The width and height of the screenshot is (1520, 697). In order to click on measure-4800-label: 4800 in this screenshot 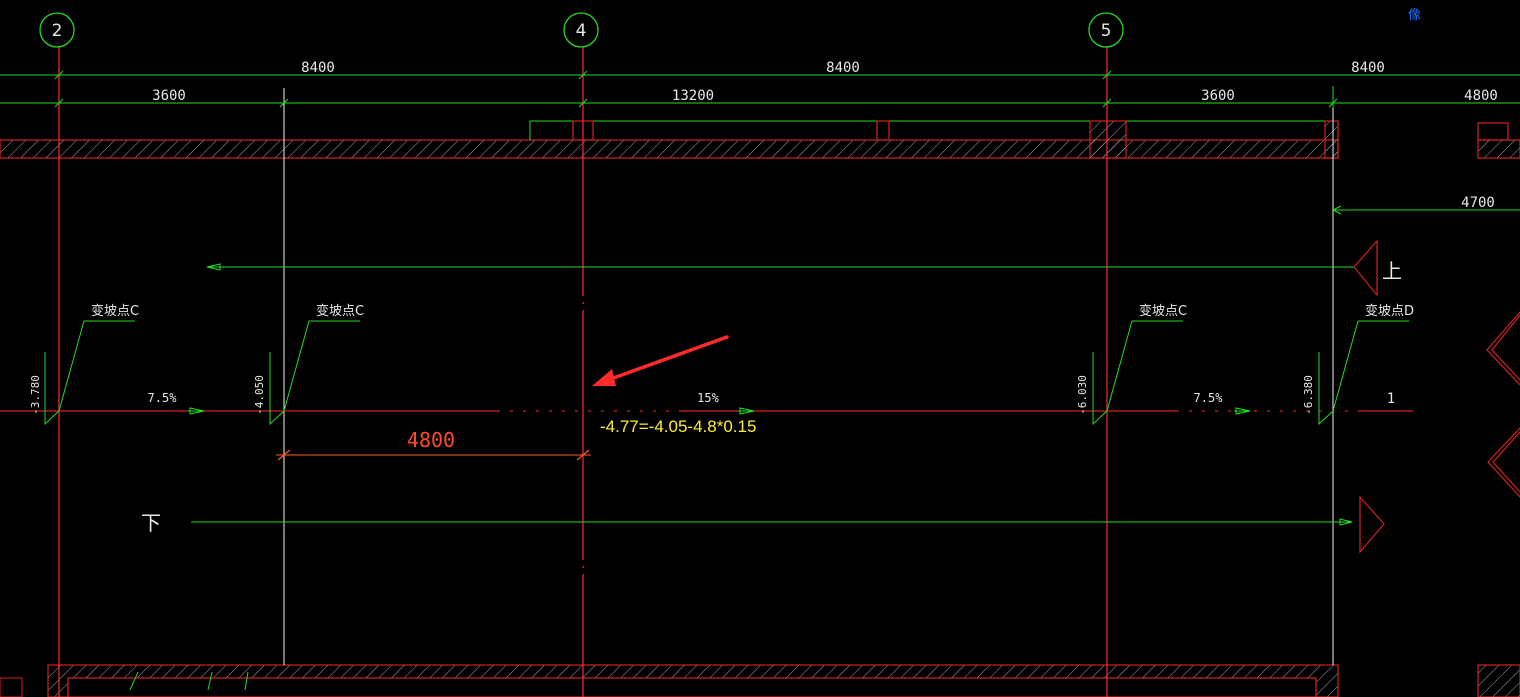, I will do `click(431, 440)`.